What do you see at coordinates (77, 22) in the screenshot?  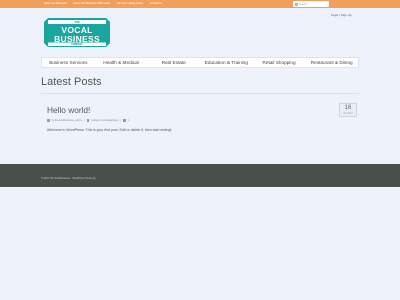 I see `logo-top-text: THE` at bounding box center [77, 22].